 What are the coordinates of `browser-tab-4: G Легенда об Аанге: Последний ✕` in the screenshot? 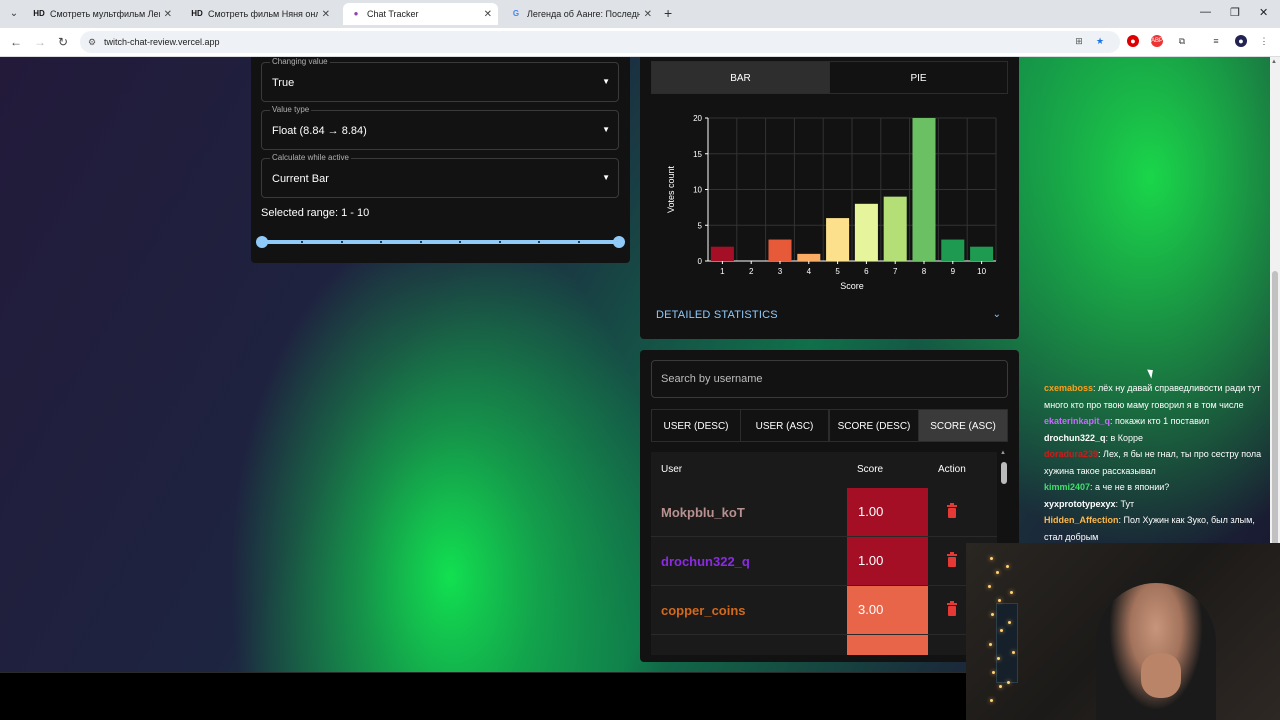 It's located at (580, 14).